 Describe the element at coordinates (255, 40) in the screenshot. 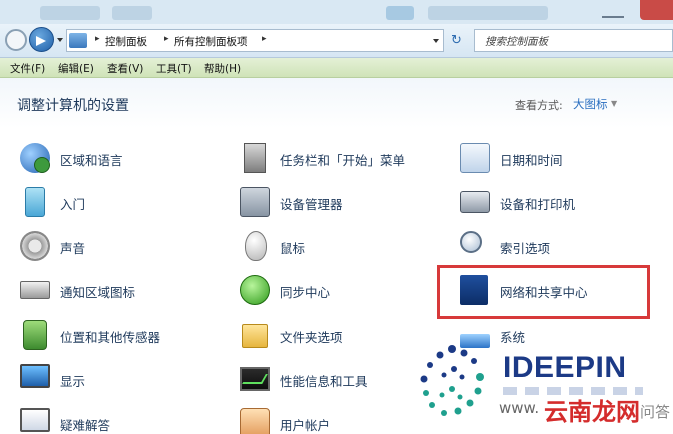

I see `address-input: ▸ 控制面板 ▸ 所有控制面板项 ▸` at that location.